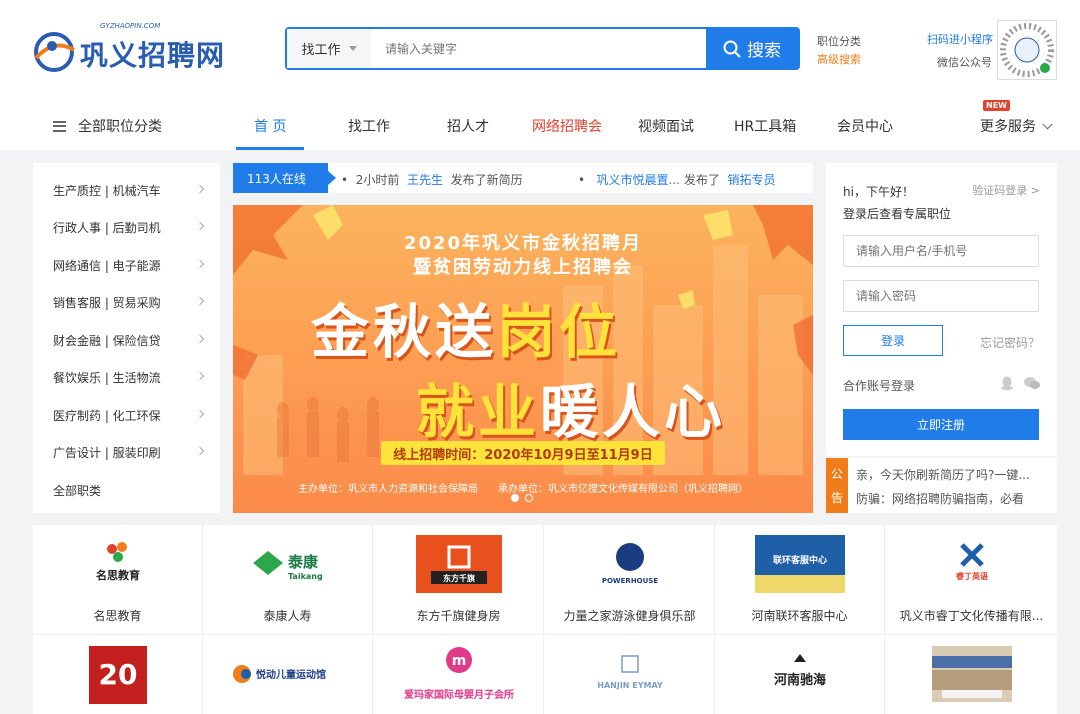 The width and height of the screenshot is (1080, 714). What do you see at coordinates (941, 296) in the screenshot?
I see `password-field` at bounding box center [941, 296].